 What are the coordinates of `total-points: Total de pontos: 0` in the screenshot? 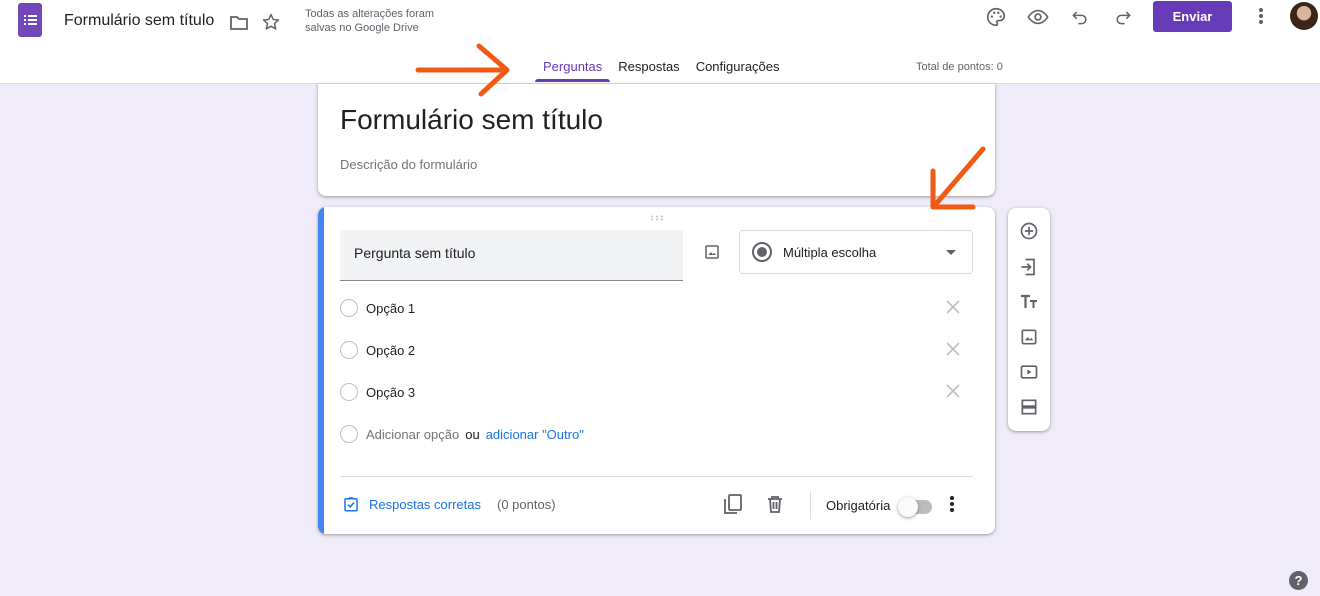 It's located at (959, 67).